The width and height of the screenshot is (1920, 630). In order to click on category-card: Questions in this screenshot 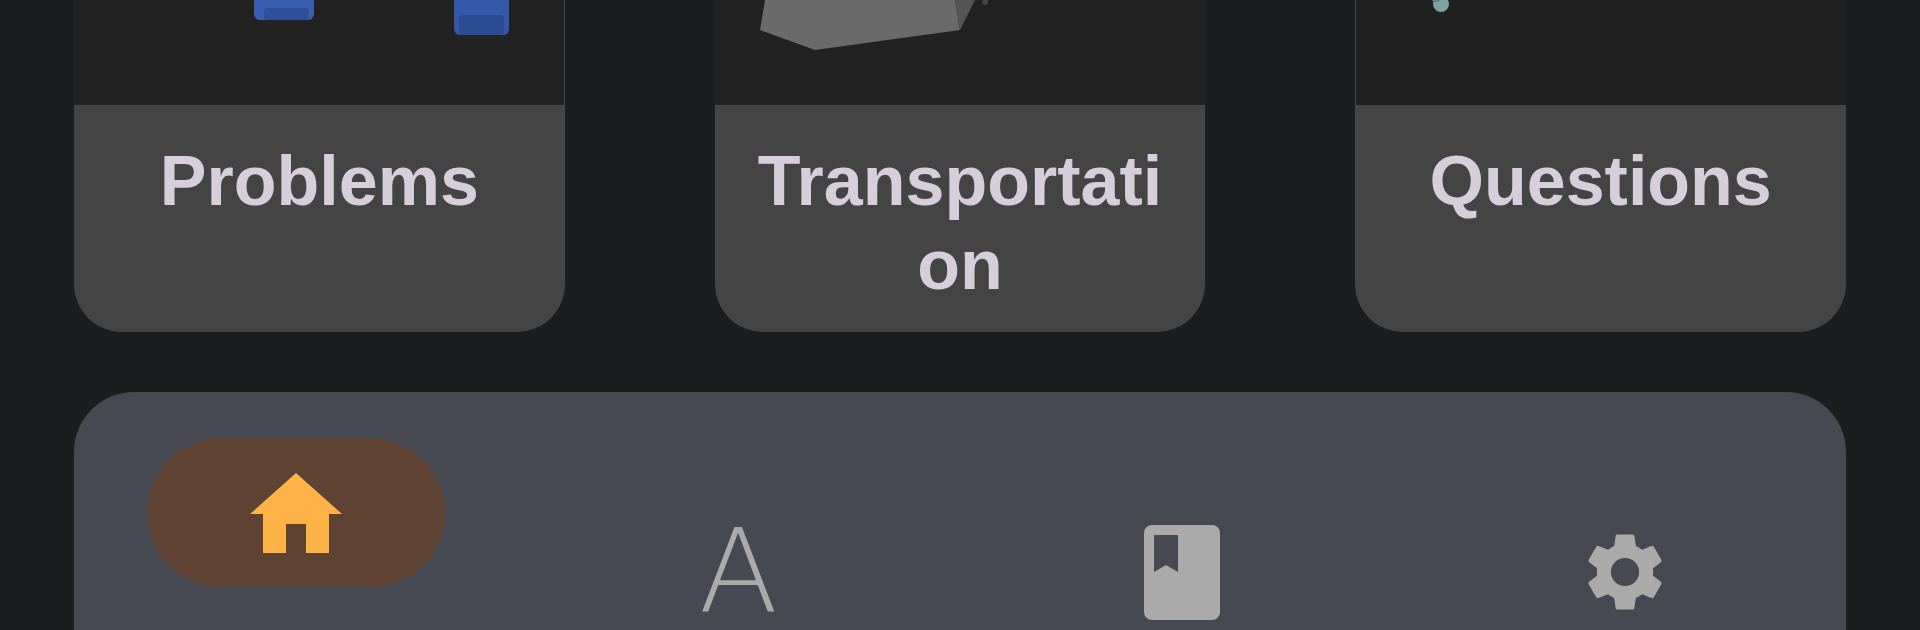, I will do `click(1600, 166)`.